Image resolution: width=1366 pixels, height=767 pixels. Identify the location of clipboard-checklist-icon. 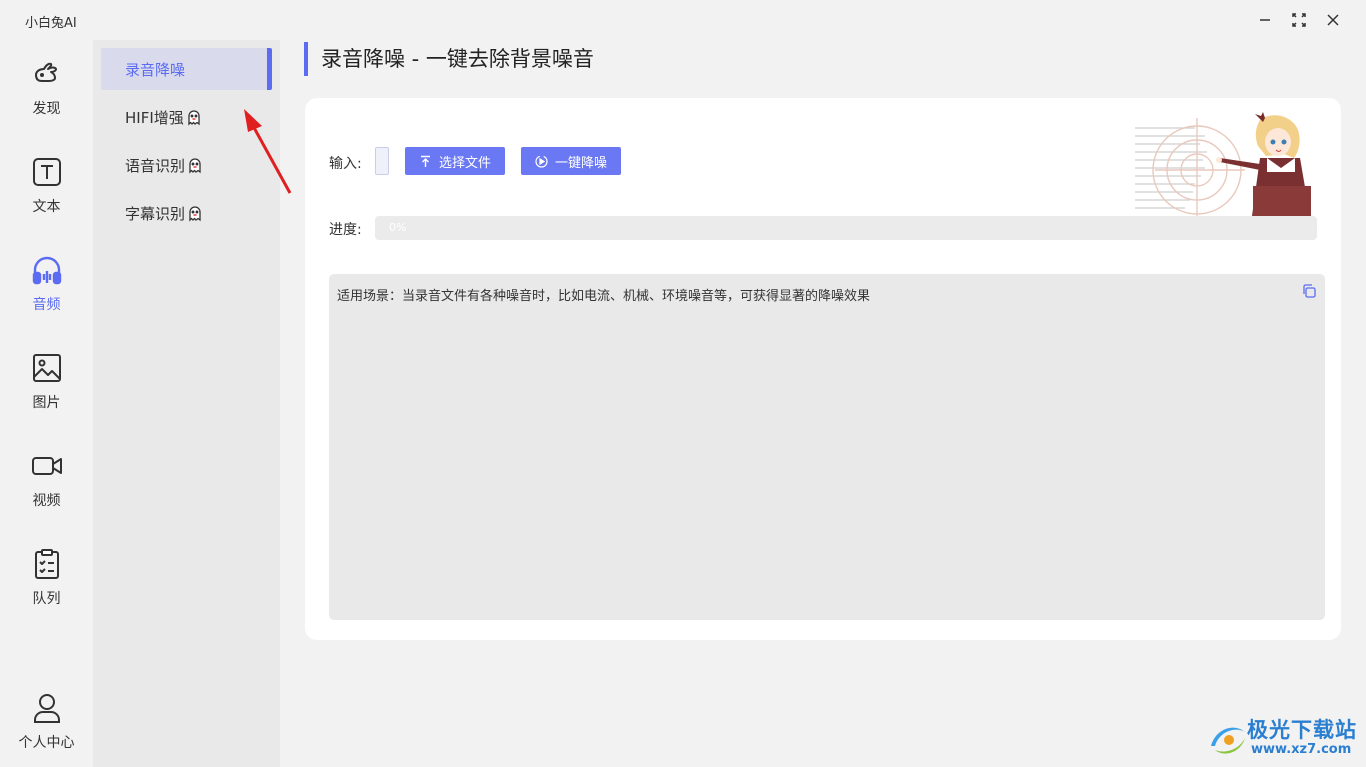
(46, 564).